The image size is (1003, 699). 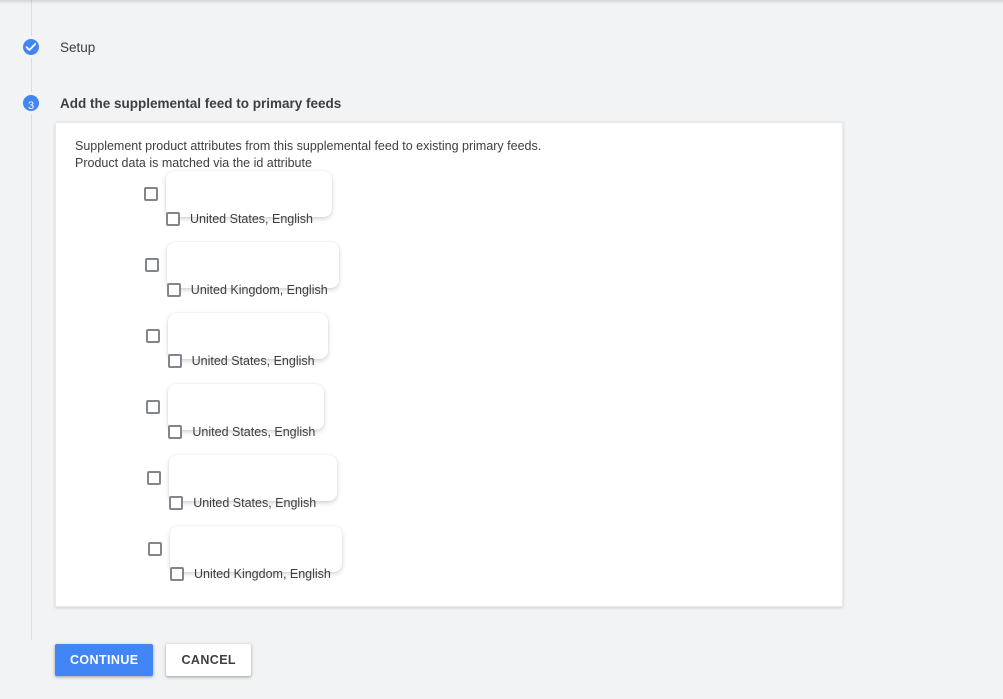 I want to click on continue-button: CONTINUE, so click(x=104, y=660).